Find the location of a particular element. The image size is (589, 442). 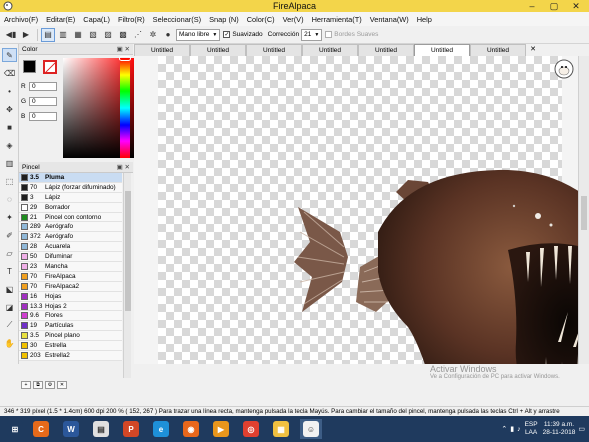

step-forward-icon: ▶ is located at coordinates (26, 35).